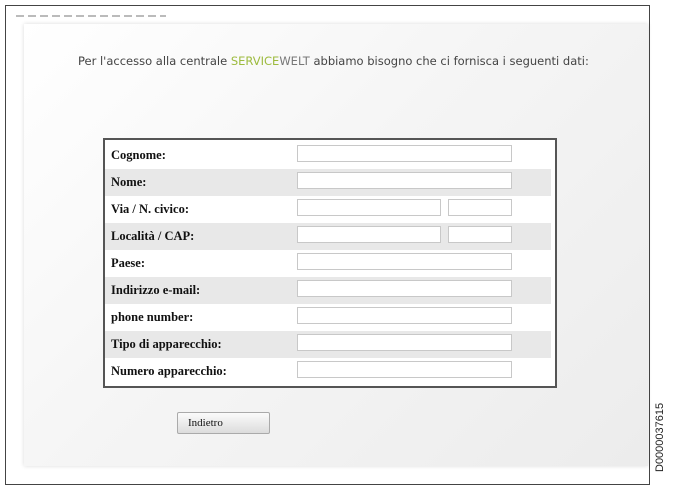  Describe the element at coordinates (404, 315) in the screenshot. I see `phone-input` at that location.